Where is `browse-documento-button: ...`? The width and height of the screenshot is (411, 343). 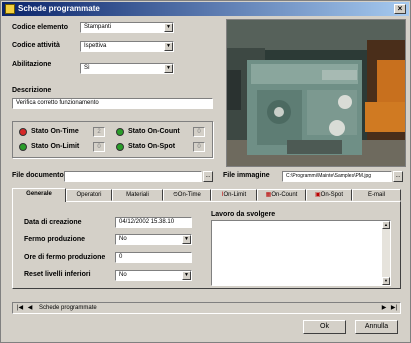 browse-documento-button: ... is located at coordinates (208, 176).